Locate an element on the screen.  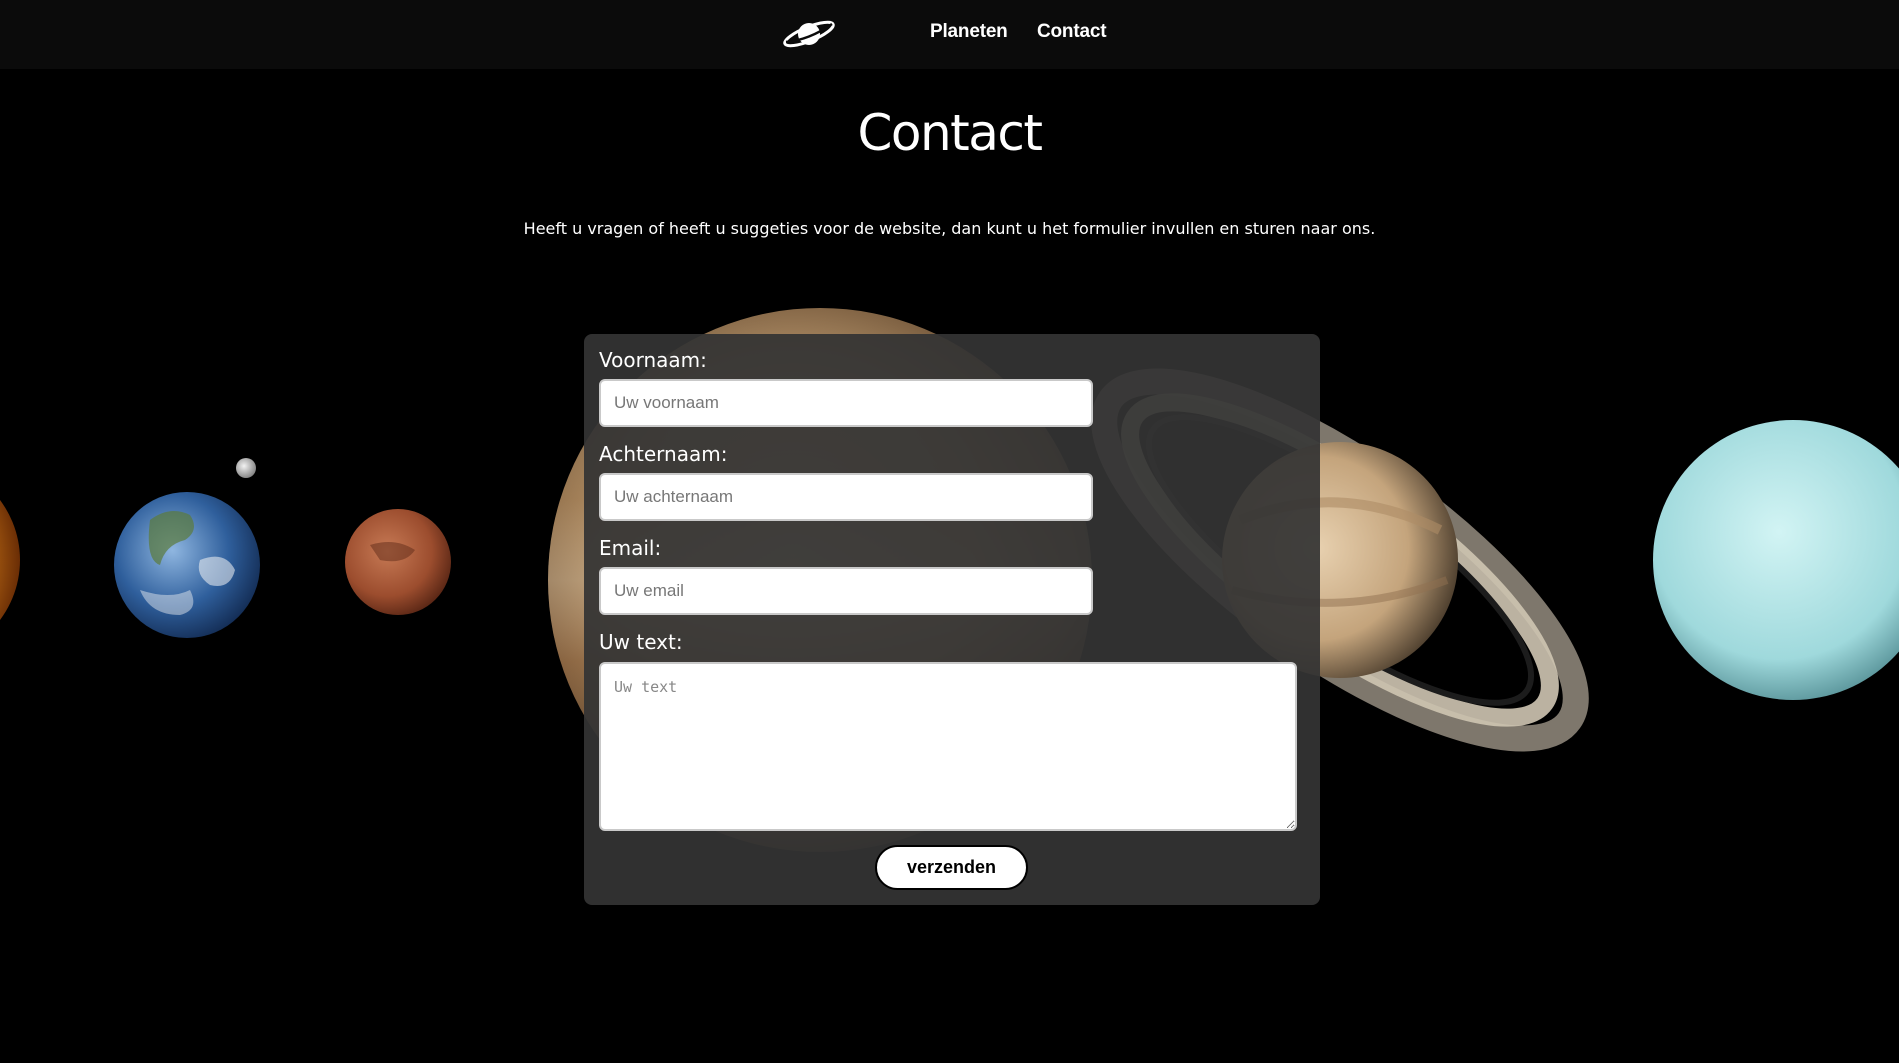
navbar: Planeten Contact is located at coordinates (949, 34).